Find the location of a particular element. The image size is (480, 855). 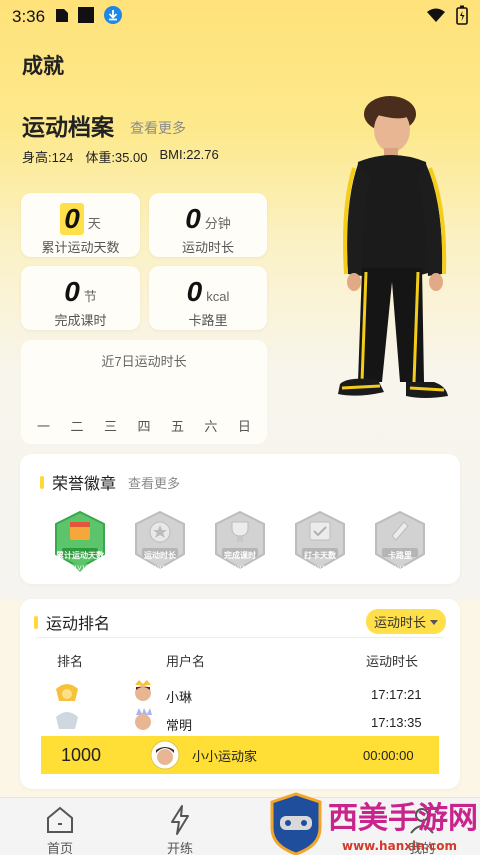

gamepad-icon is located at coordinates (296, 823).